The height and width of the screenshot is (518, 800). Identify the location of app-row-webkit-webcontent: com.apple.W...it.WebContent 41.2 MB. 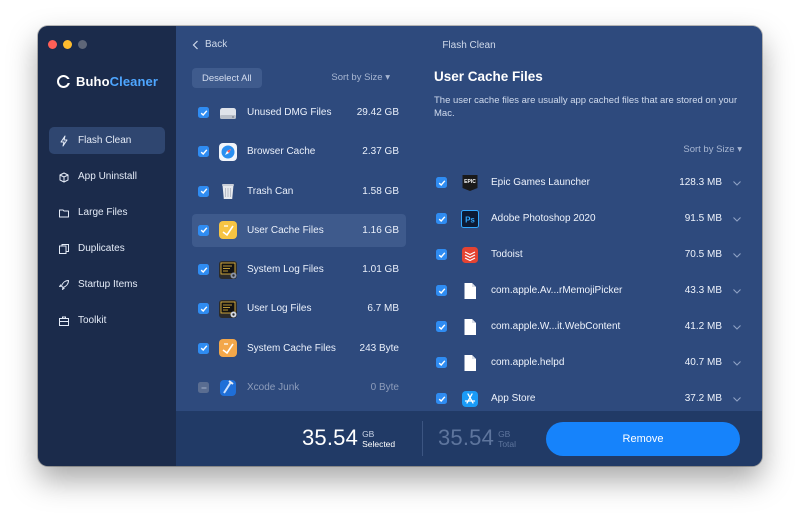
(591, 326).